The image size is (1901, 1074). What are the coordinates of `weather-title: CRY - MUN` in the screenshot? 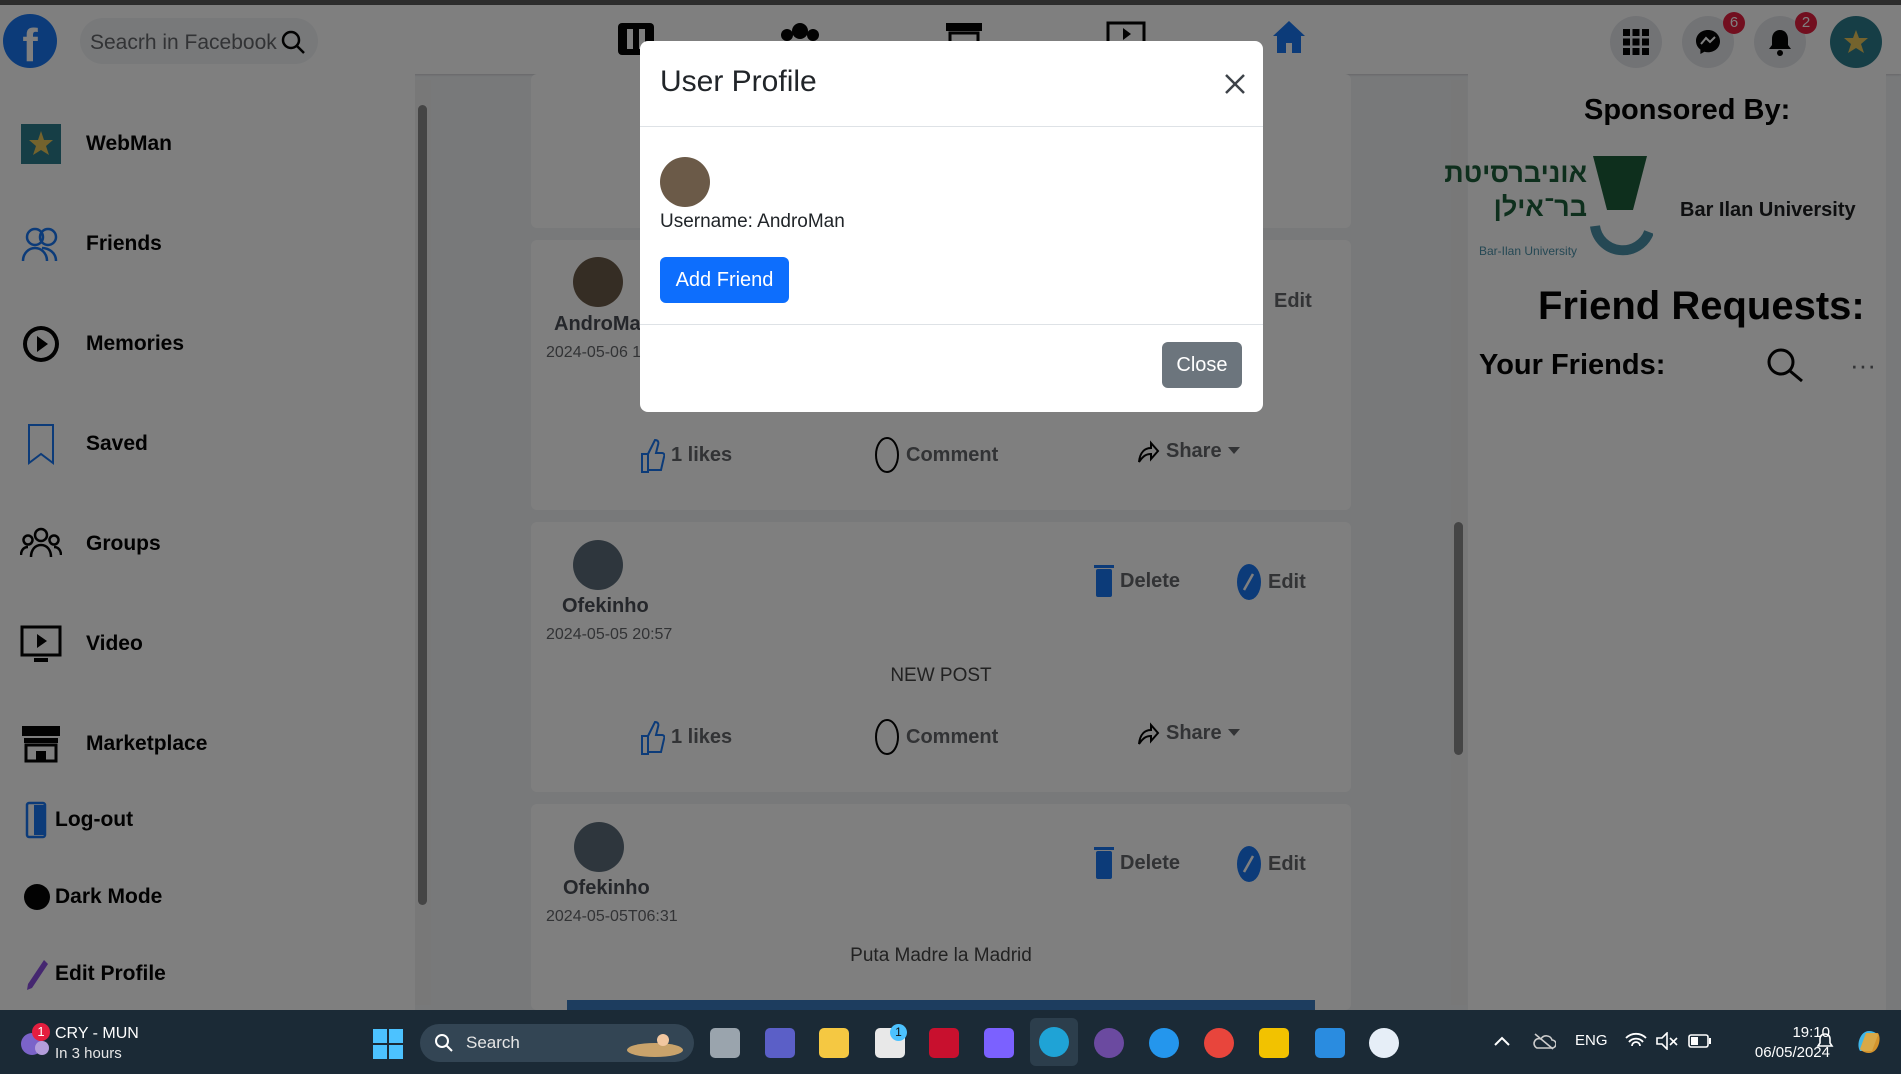 It's located at (97, 1033).